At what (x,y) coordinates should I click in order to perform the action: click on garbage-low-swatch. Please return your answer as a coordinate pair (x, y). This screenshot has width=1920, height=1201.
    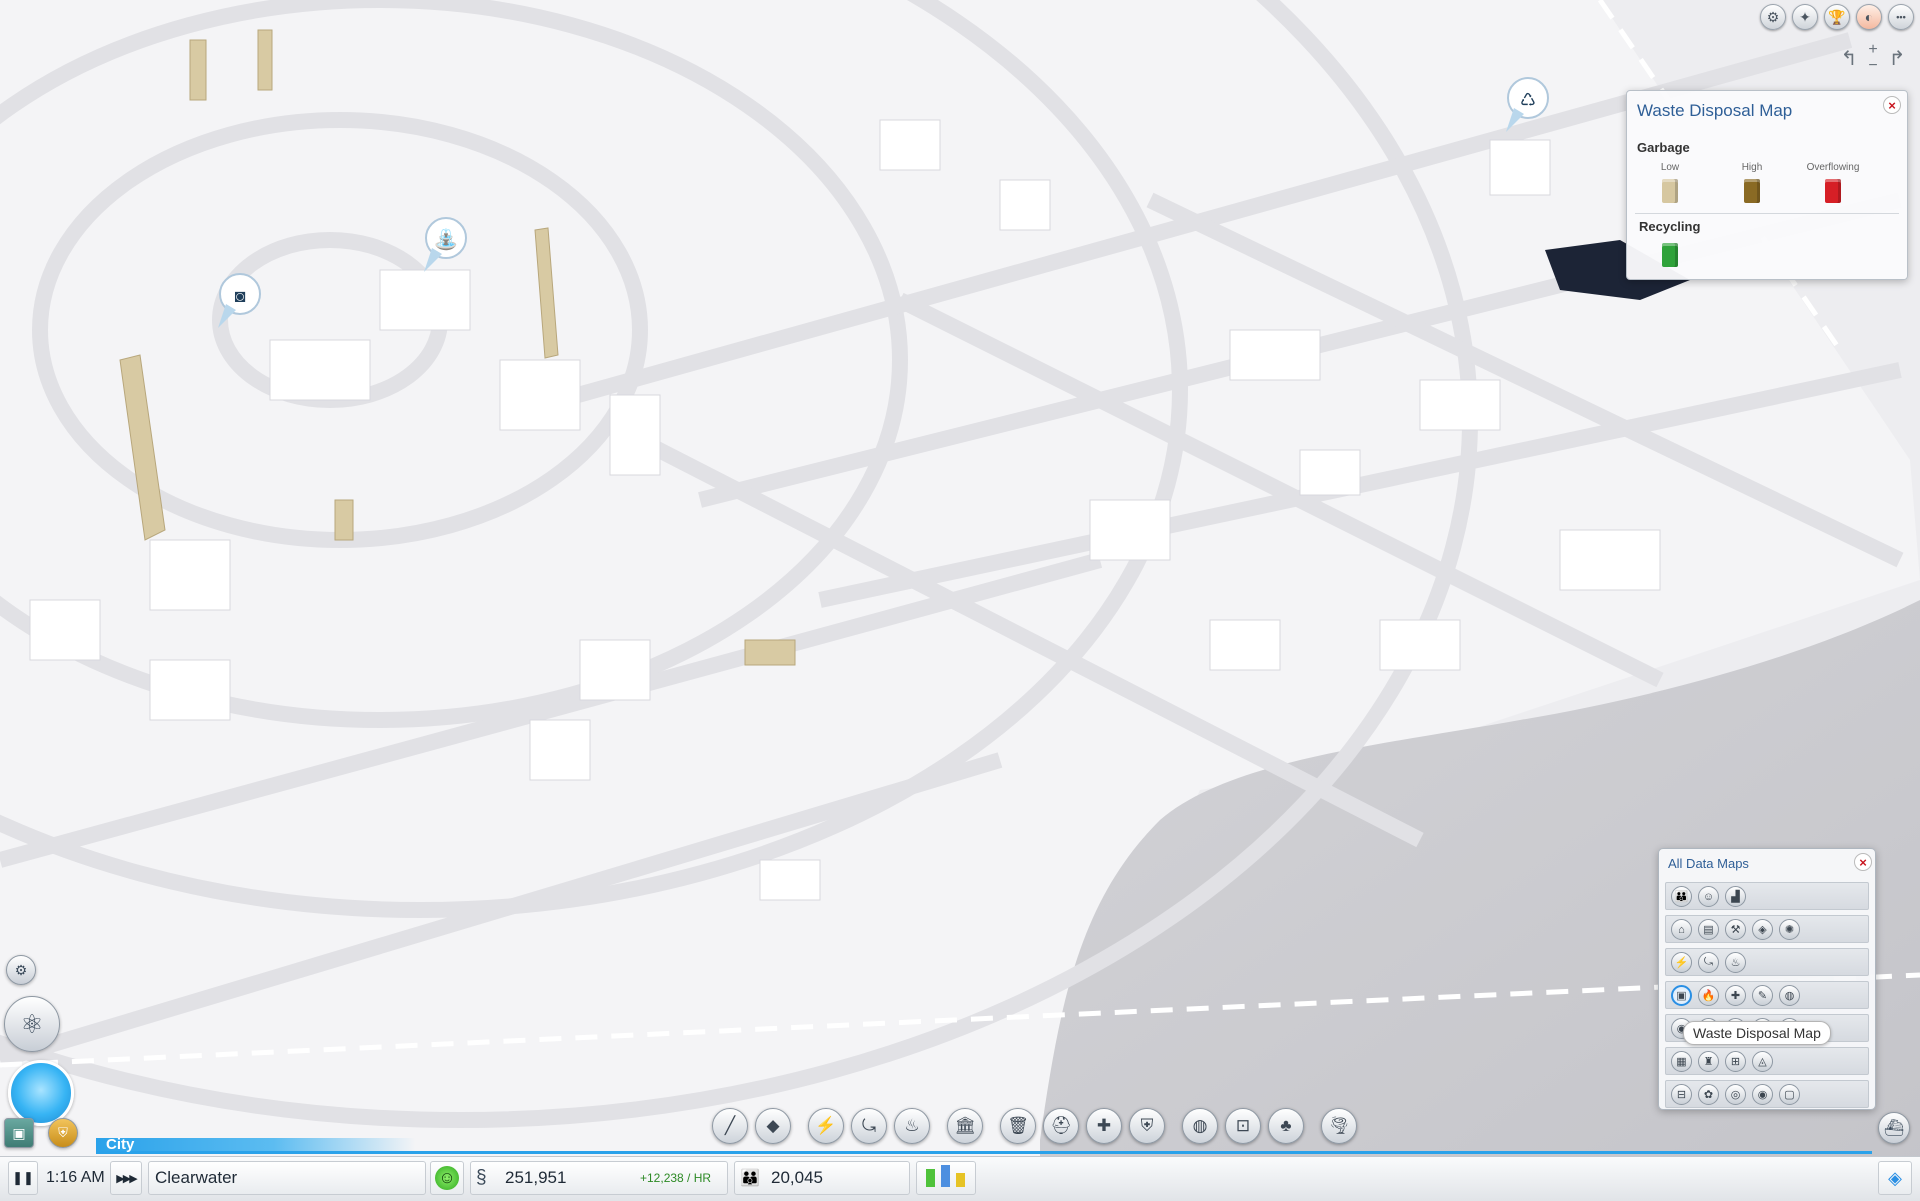
    Looking at the image, I should click on (1670, 191).